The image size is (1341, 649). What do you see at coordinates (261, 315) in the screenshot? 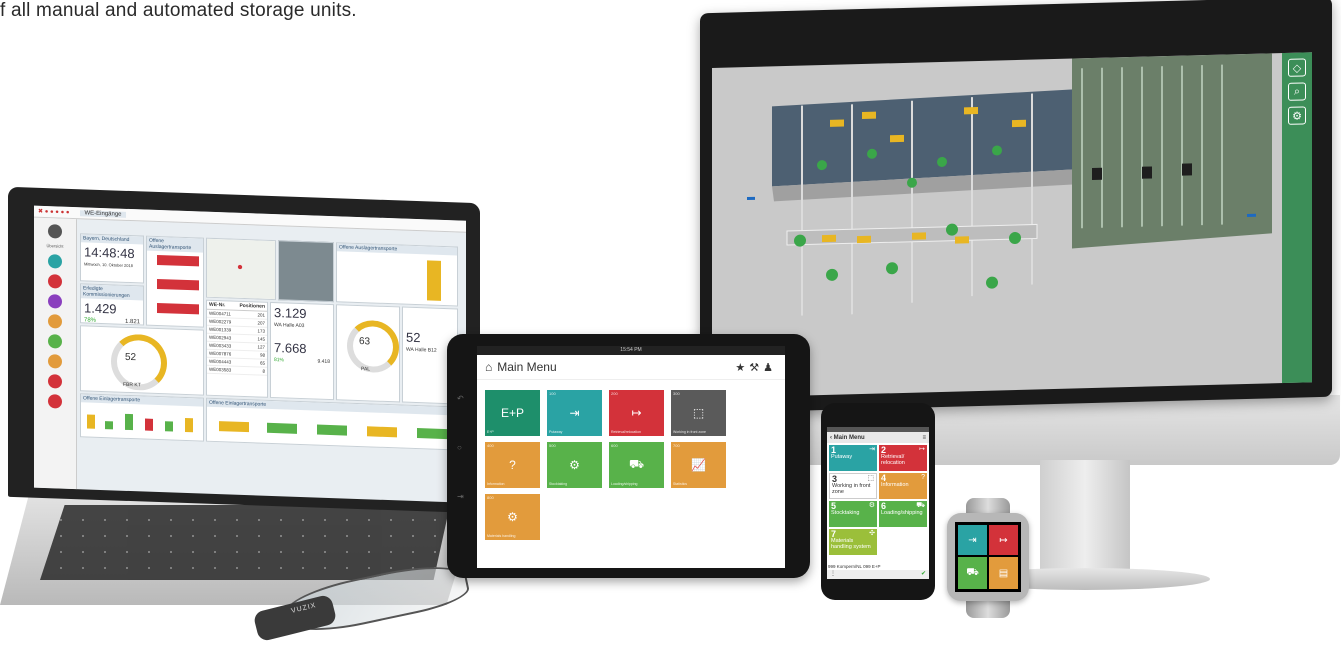
I see `table-cell: 201` at bounding box center [261, 315].